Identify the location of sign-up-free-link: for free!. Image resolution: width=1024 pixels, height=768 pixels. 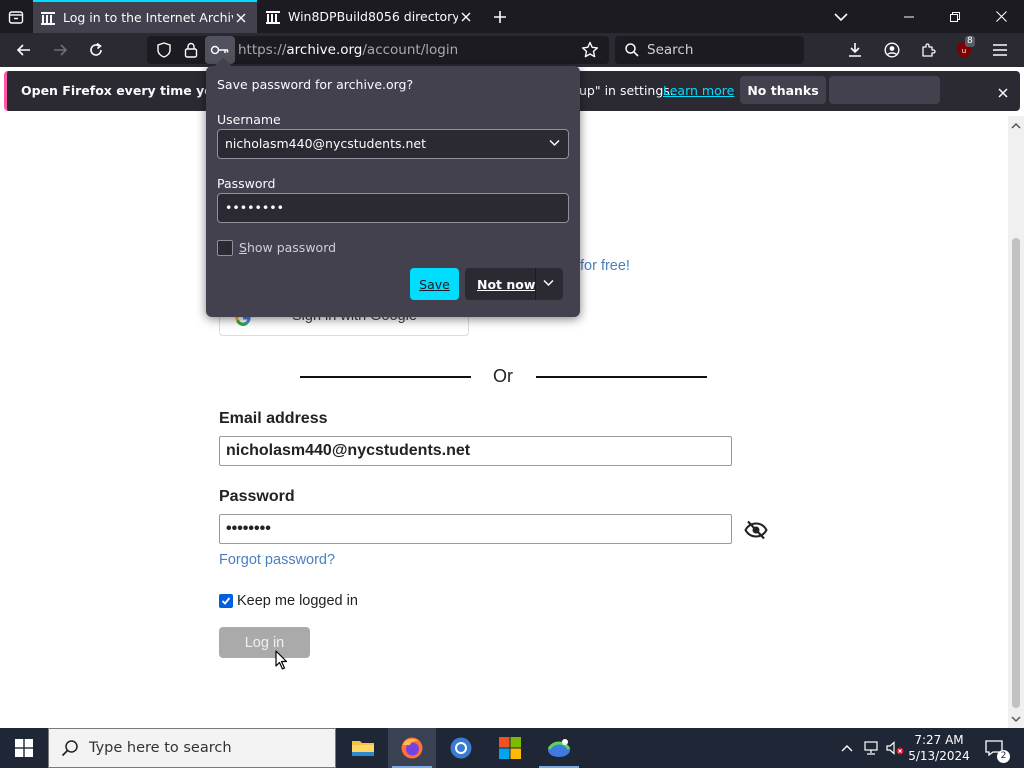
(605, 266).